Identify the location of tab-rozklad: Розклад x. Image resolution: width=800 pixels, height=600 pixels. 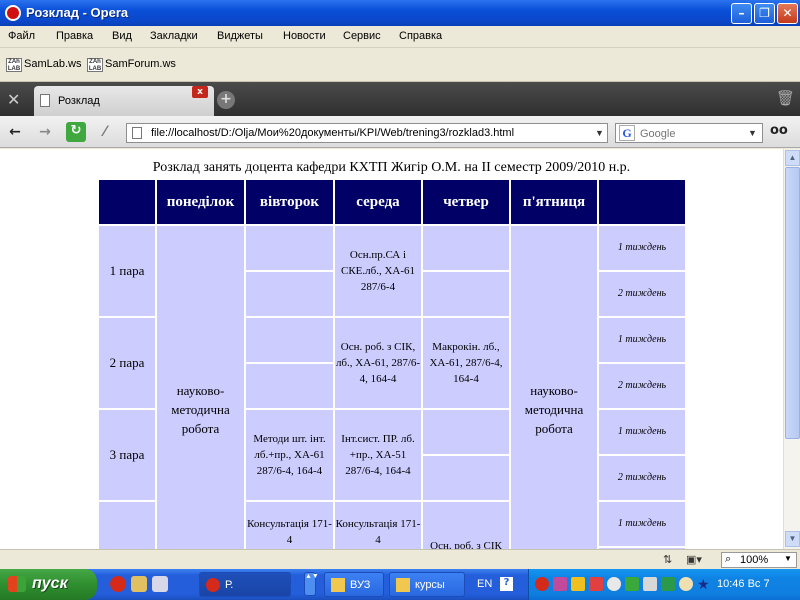
(124, 101).